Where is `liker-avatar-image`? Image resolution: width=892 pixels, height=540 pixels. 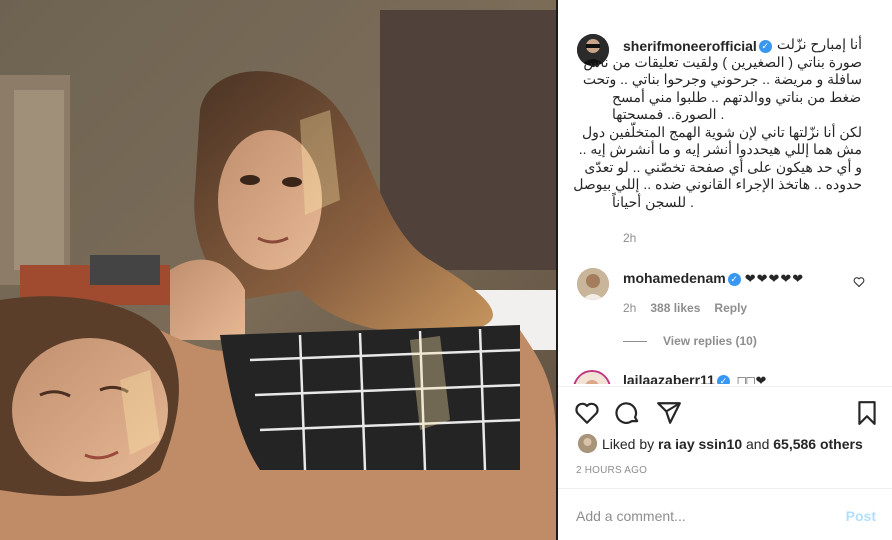 liker-avatar-image is located at coordinates (587, 443).